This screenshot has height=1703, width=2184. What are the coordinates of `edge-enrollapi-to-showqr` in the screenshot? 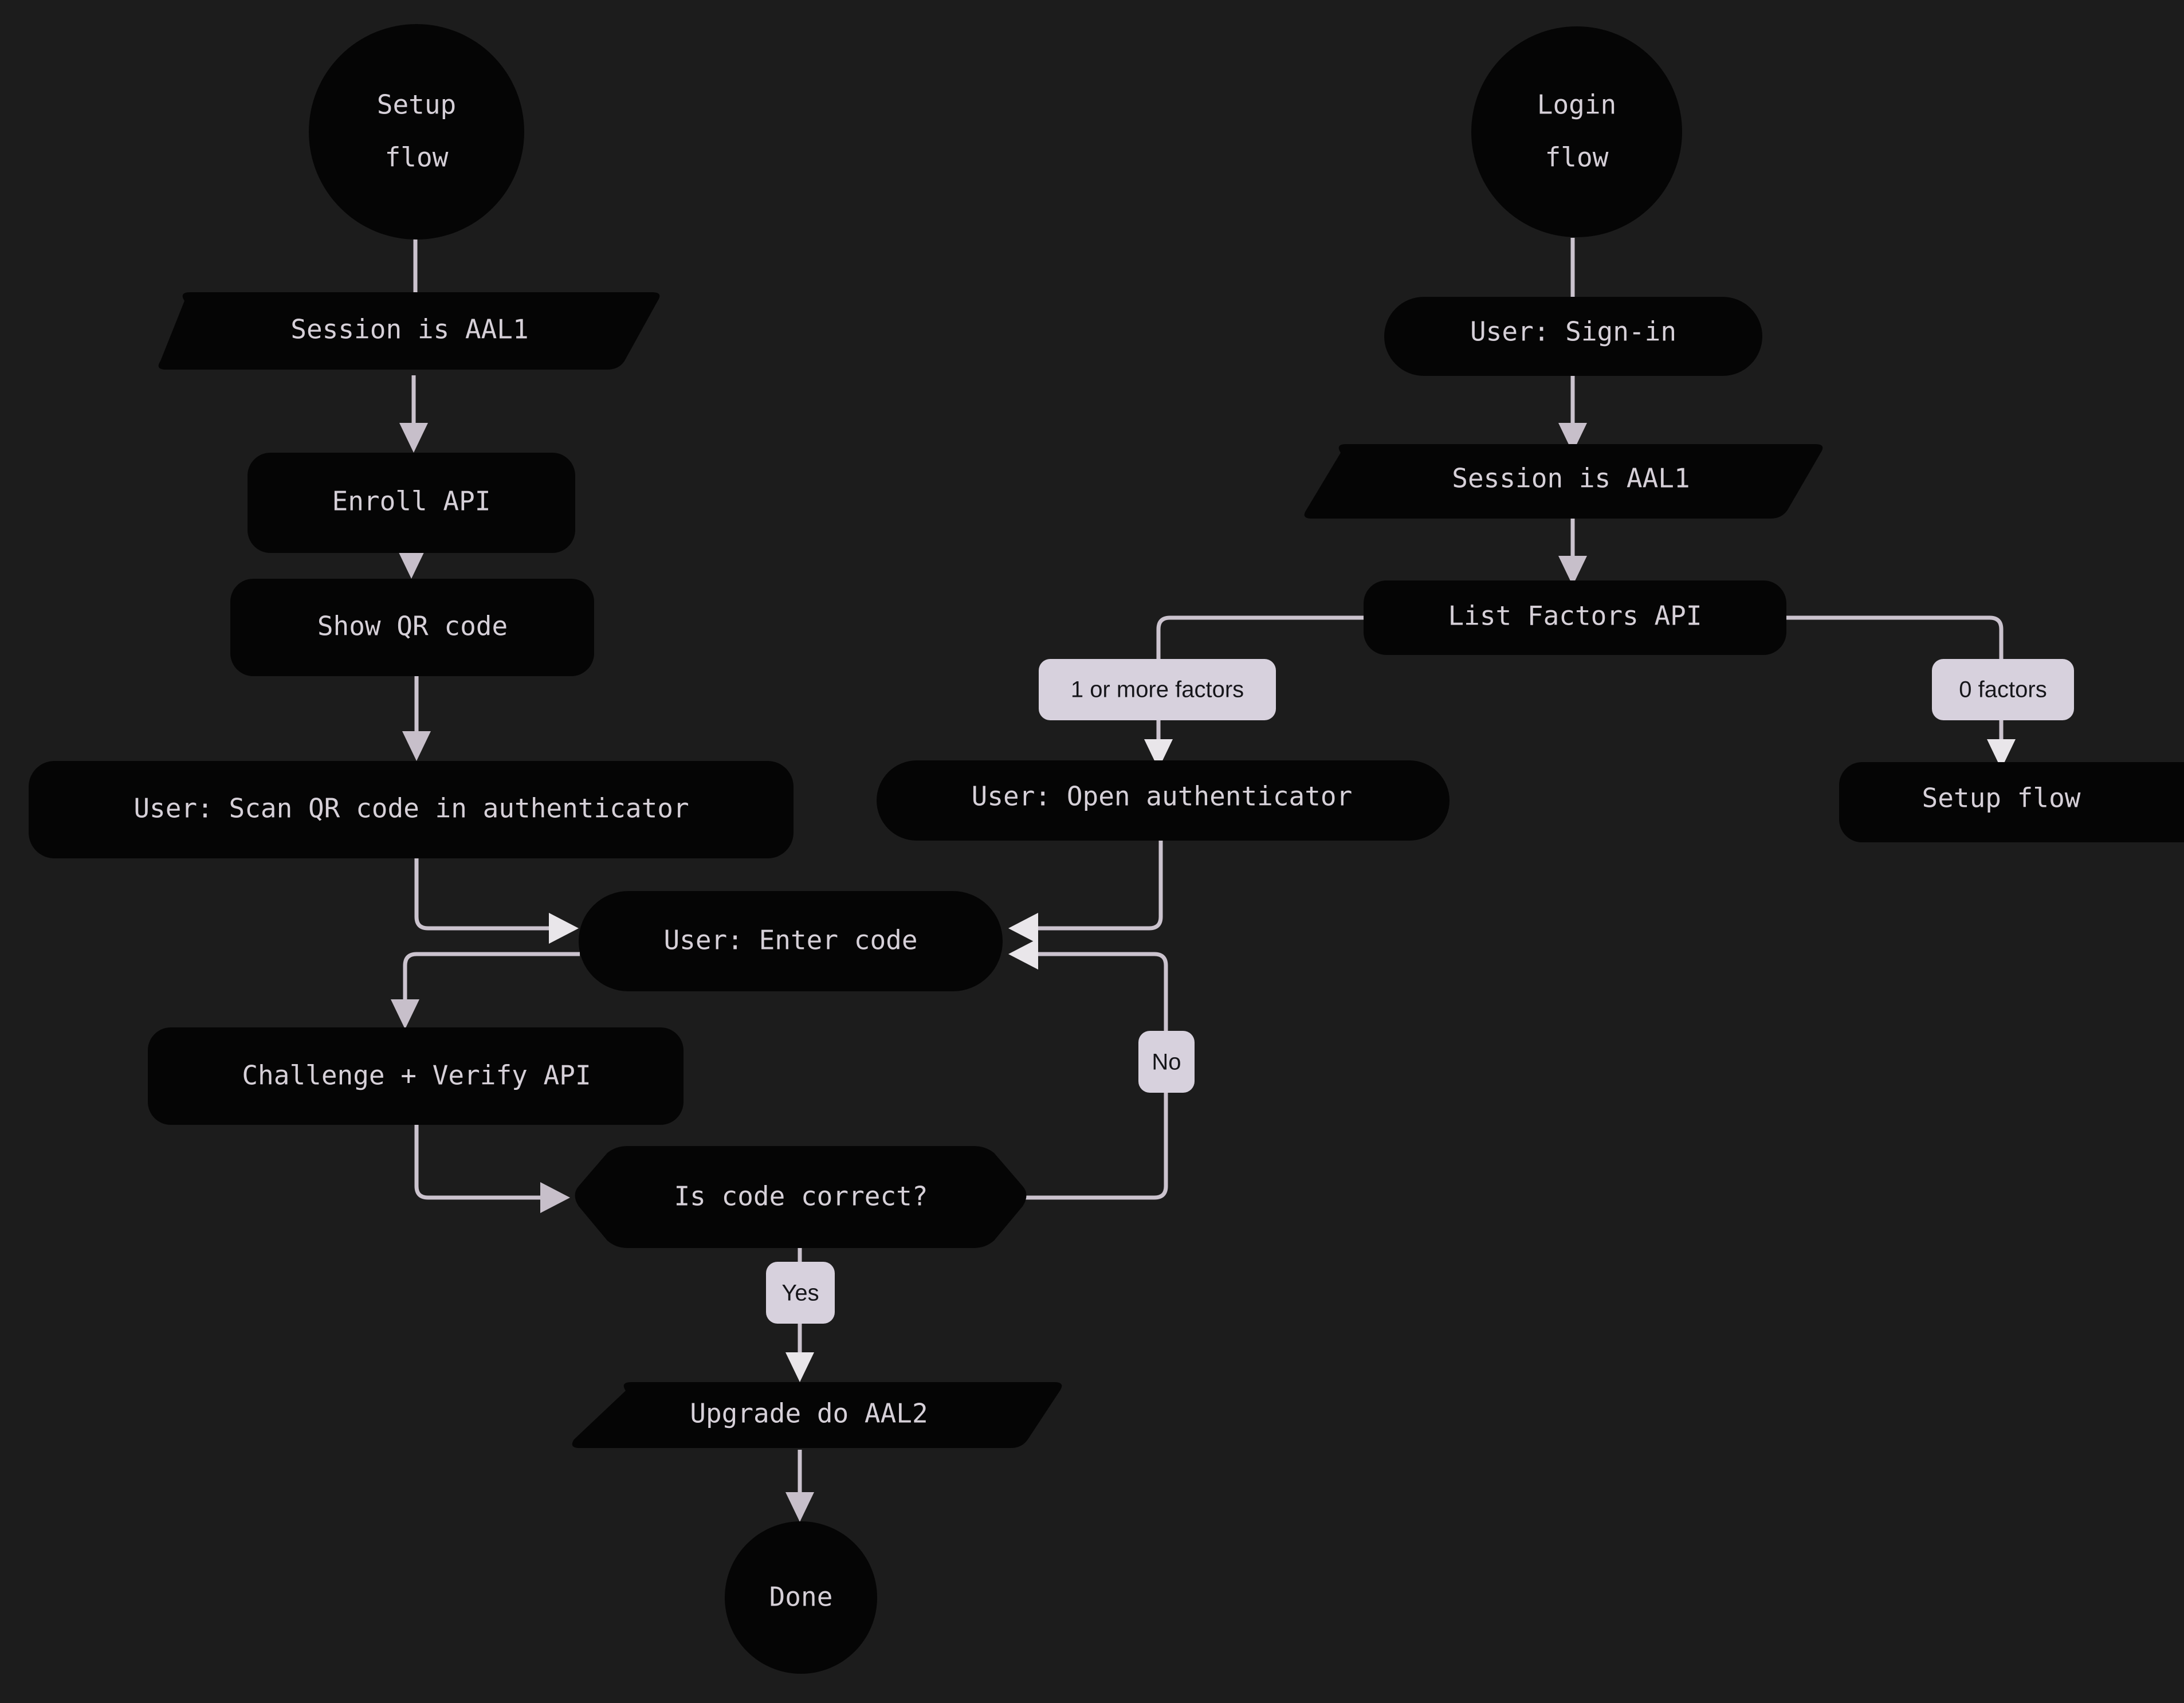 It's located at (411, 564).